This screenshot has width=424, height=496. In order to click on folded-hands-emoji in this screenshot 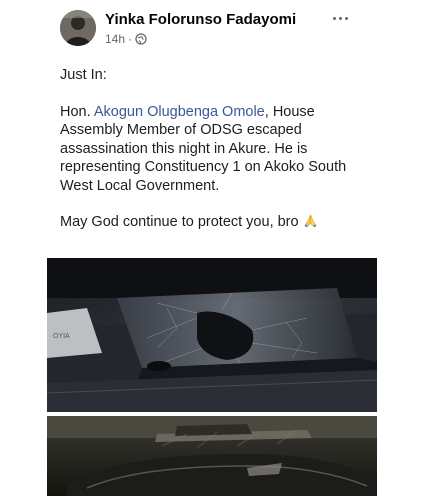, I will do `click(310, 221)`.